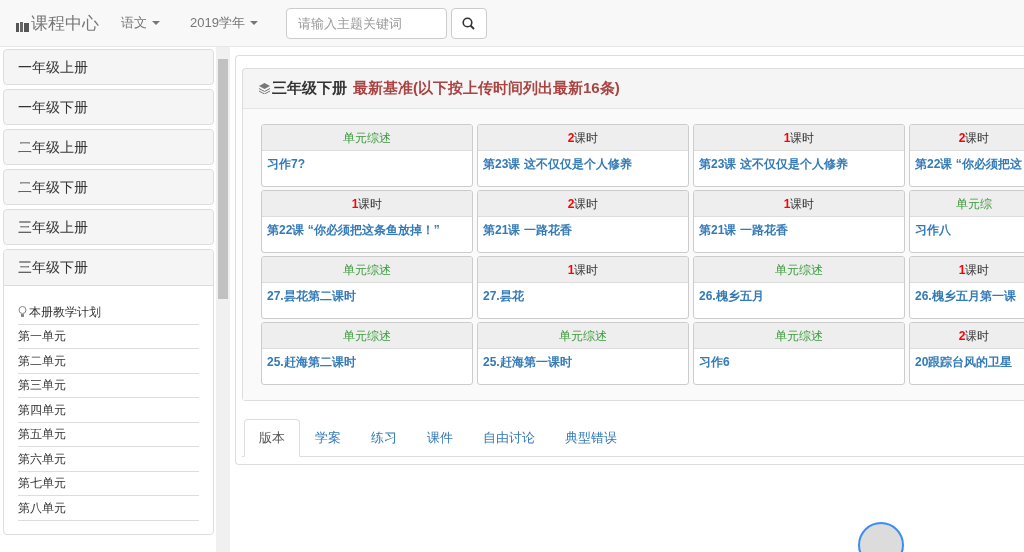 The height and width of the screenshot is (552, 1024). What do you see at coordinates (367, 353) in the screenshot?
I see `lesson-card: 单元综述 25.赶海第二课时` at bounding box center [367, 353].